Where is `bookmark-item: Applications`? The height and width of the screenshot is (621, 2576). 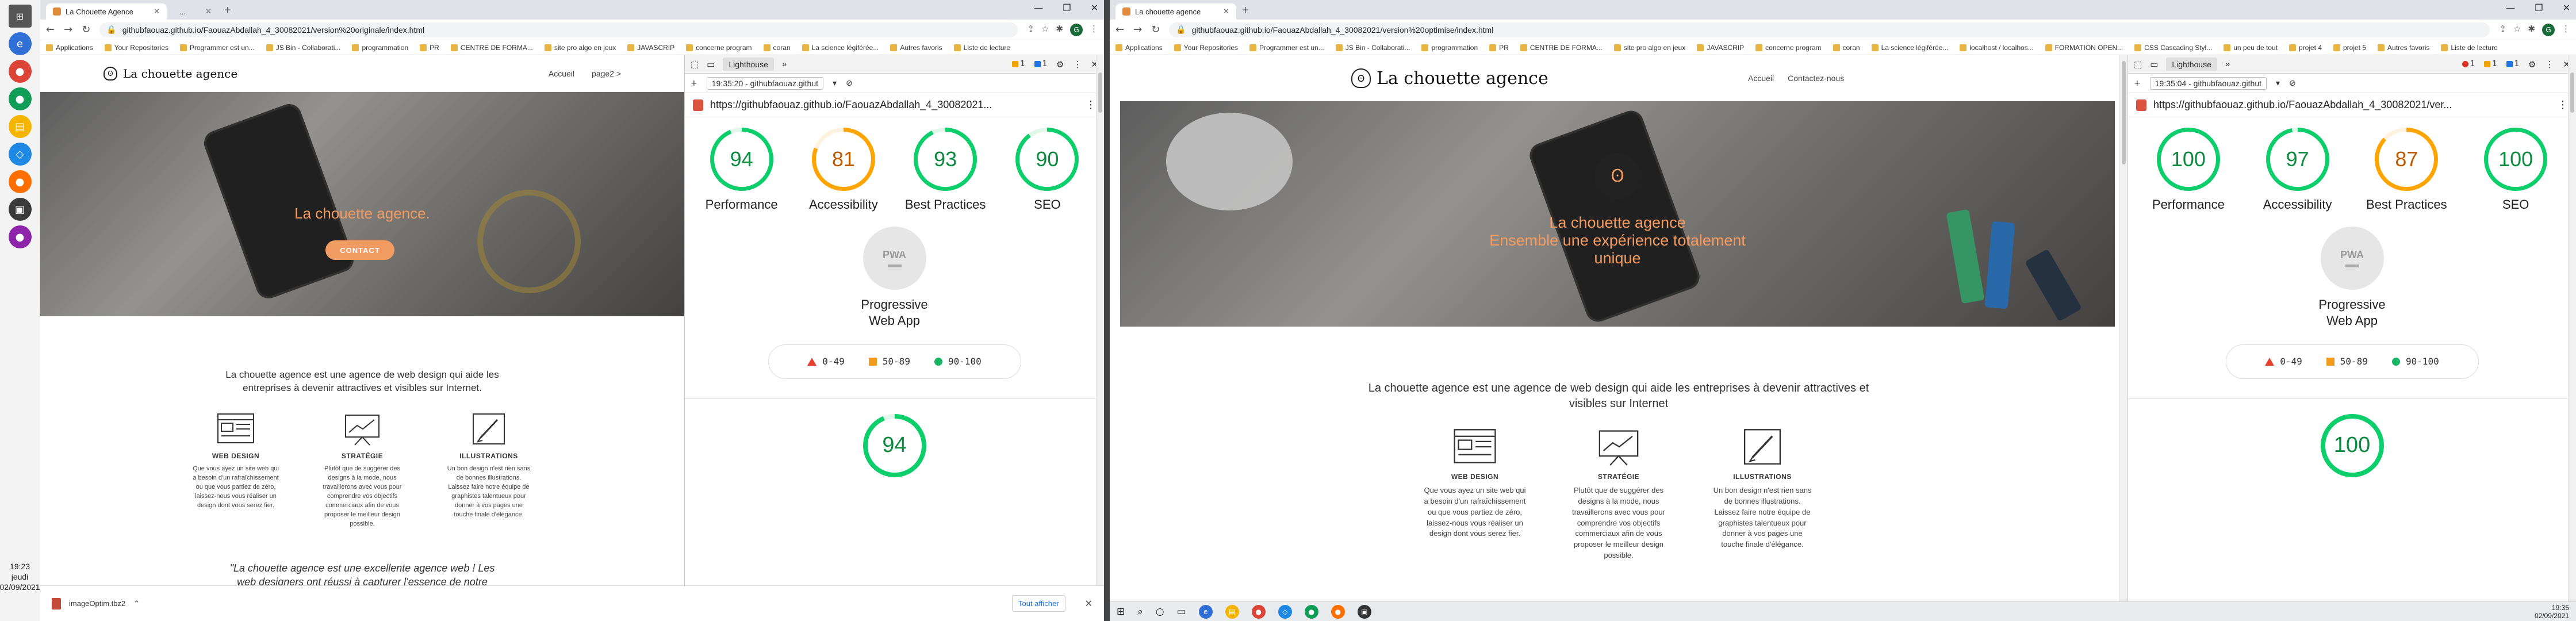 bookmark-item: Applications is located at coordinates (69, 48).